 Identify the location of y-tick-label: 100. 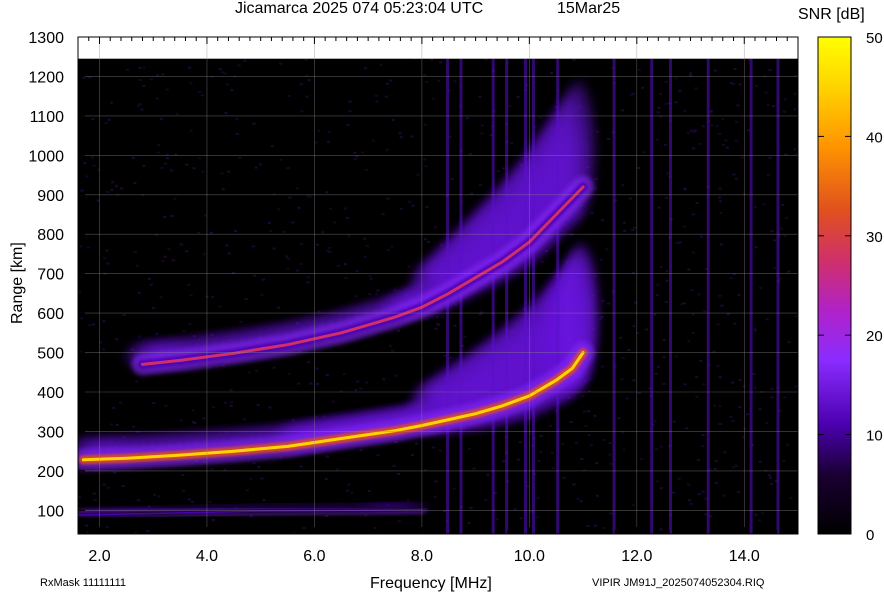
(50, 511).